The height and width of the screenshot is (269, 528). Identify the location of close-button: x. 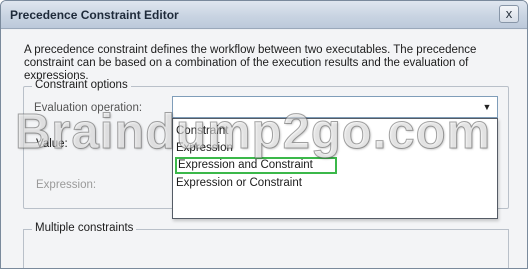
(509, 14).